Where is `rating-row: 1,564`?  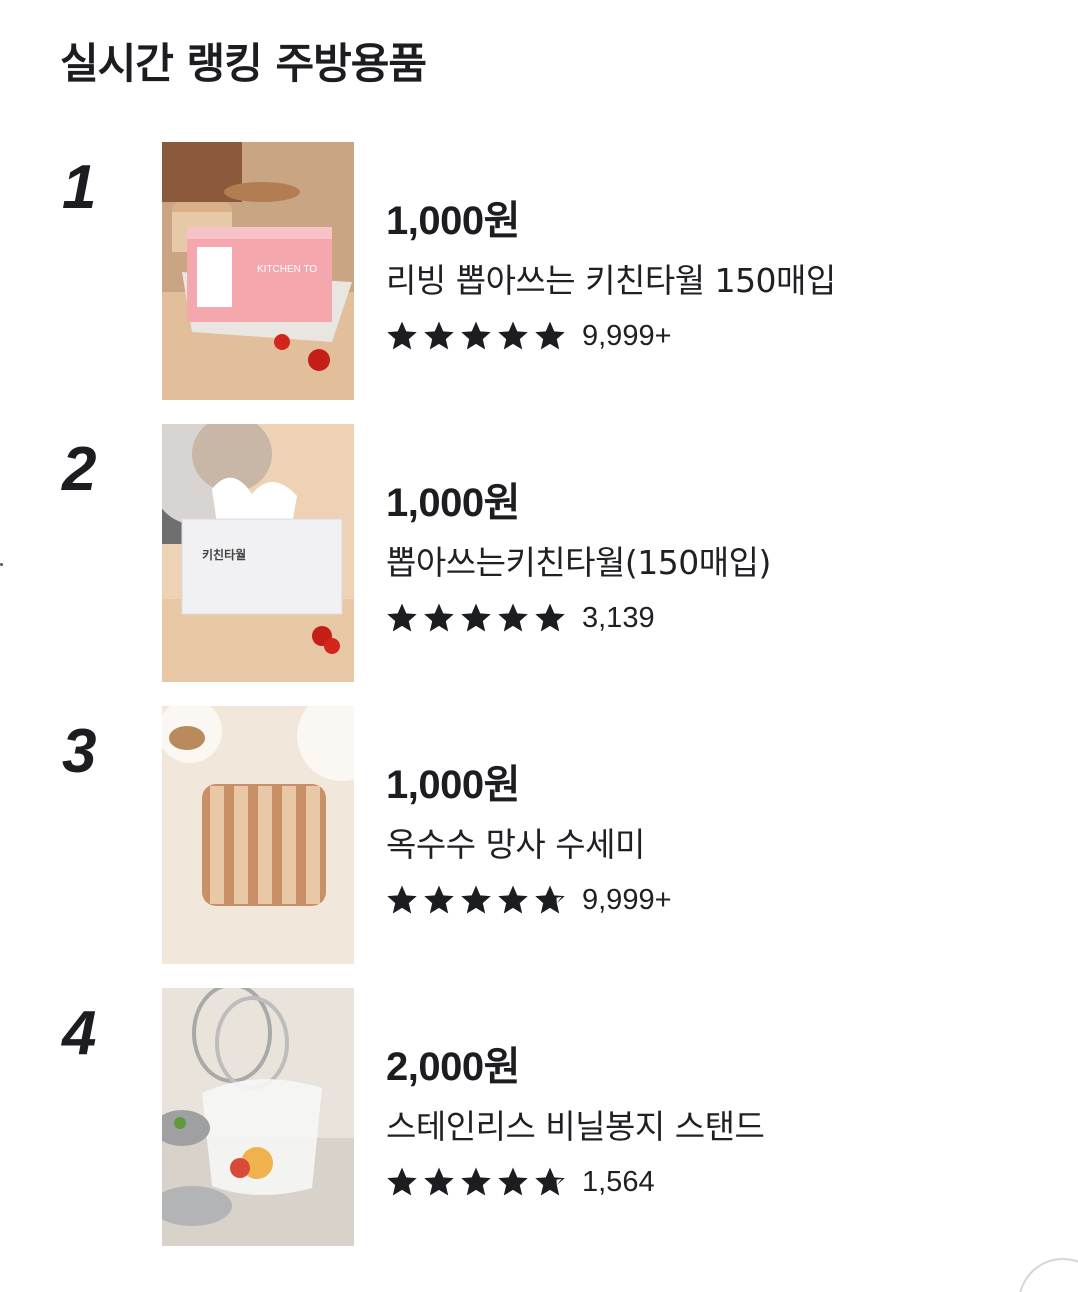
rating-row: 1,564 is located at coordinates (519, 1182).